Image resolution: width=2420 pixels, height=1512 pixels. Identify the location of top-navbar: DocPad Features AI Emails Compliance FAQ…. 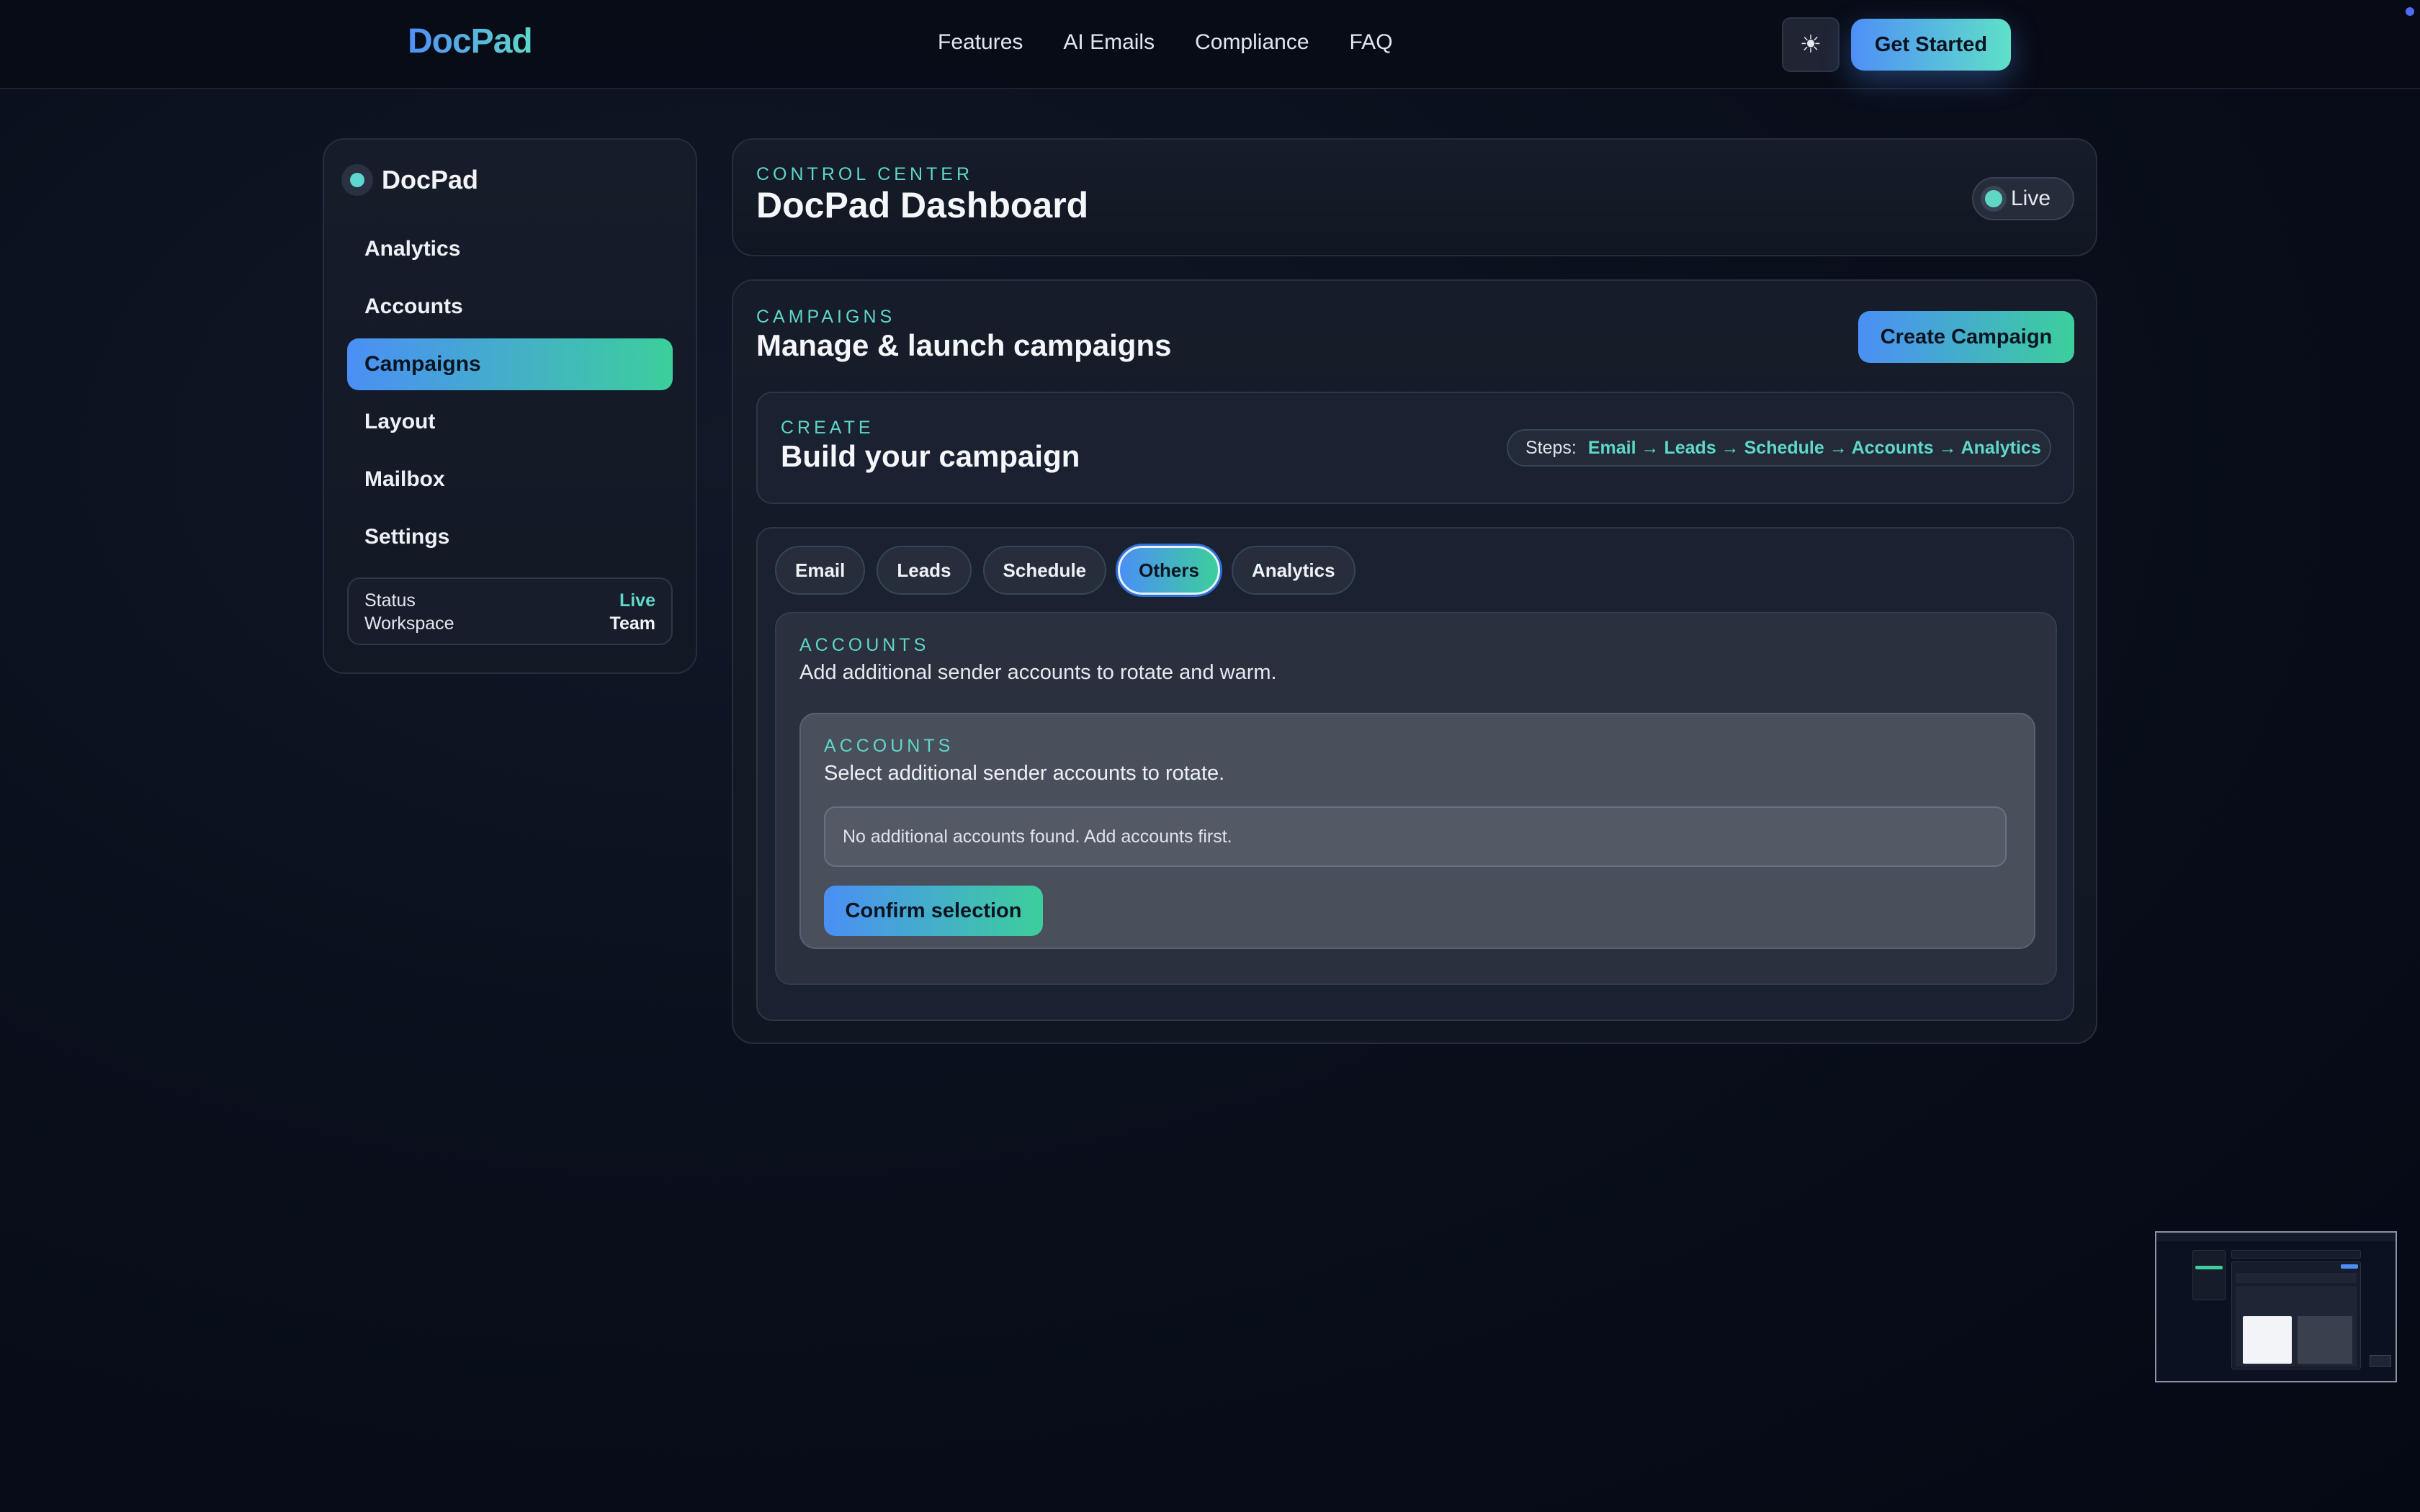
(1210, 44).